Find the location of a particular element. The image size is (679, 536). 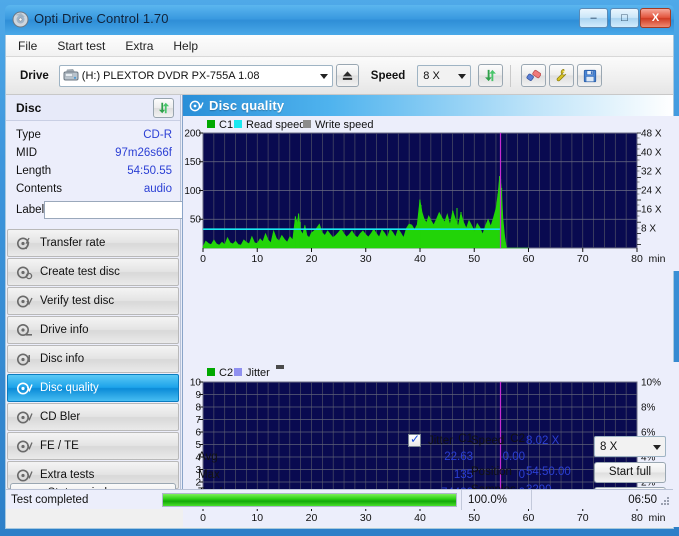

position-readout-label: Position is located at coordinates (491, 472).